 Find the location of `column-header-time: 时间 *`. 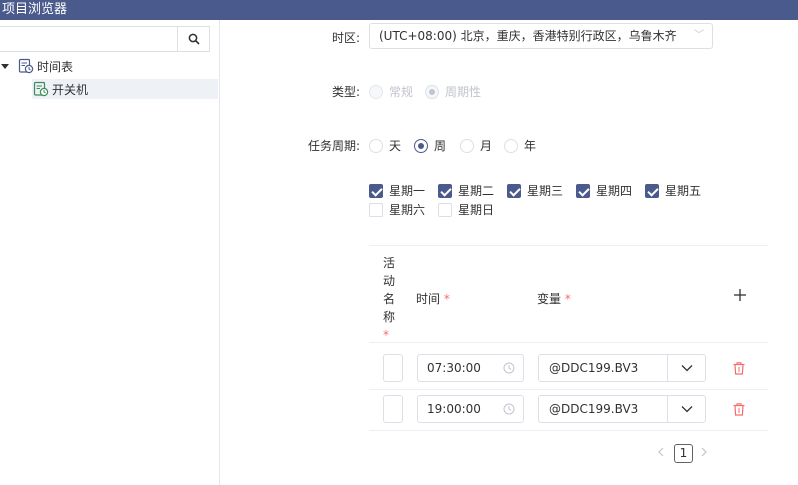

column-header-time: 时间 * is located at coordinates (433, 298).